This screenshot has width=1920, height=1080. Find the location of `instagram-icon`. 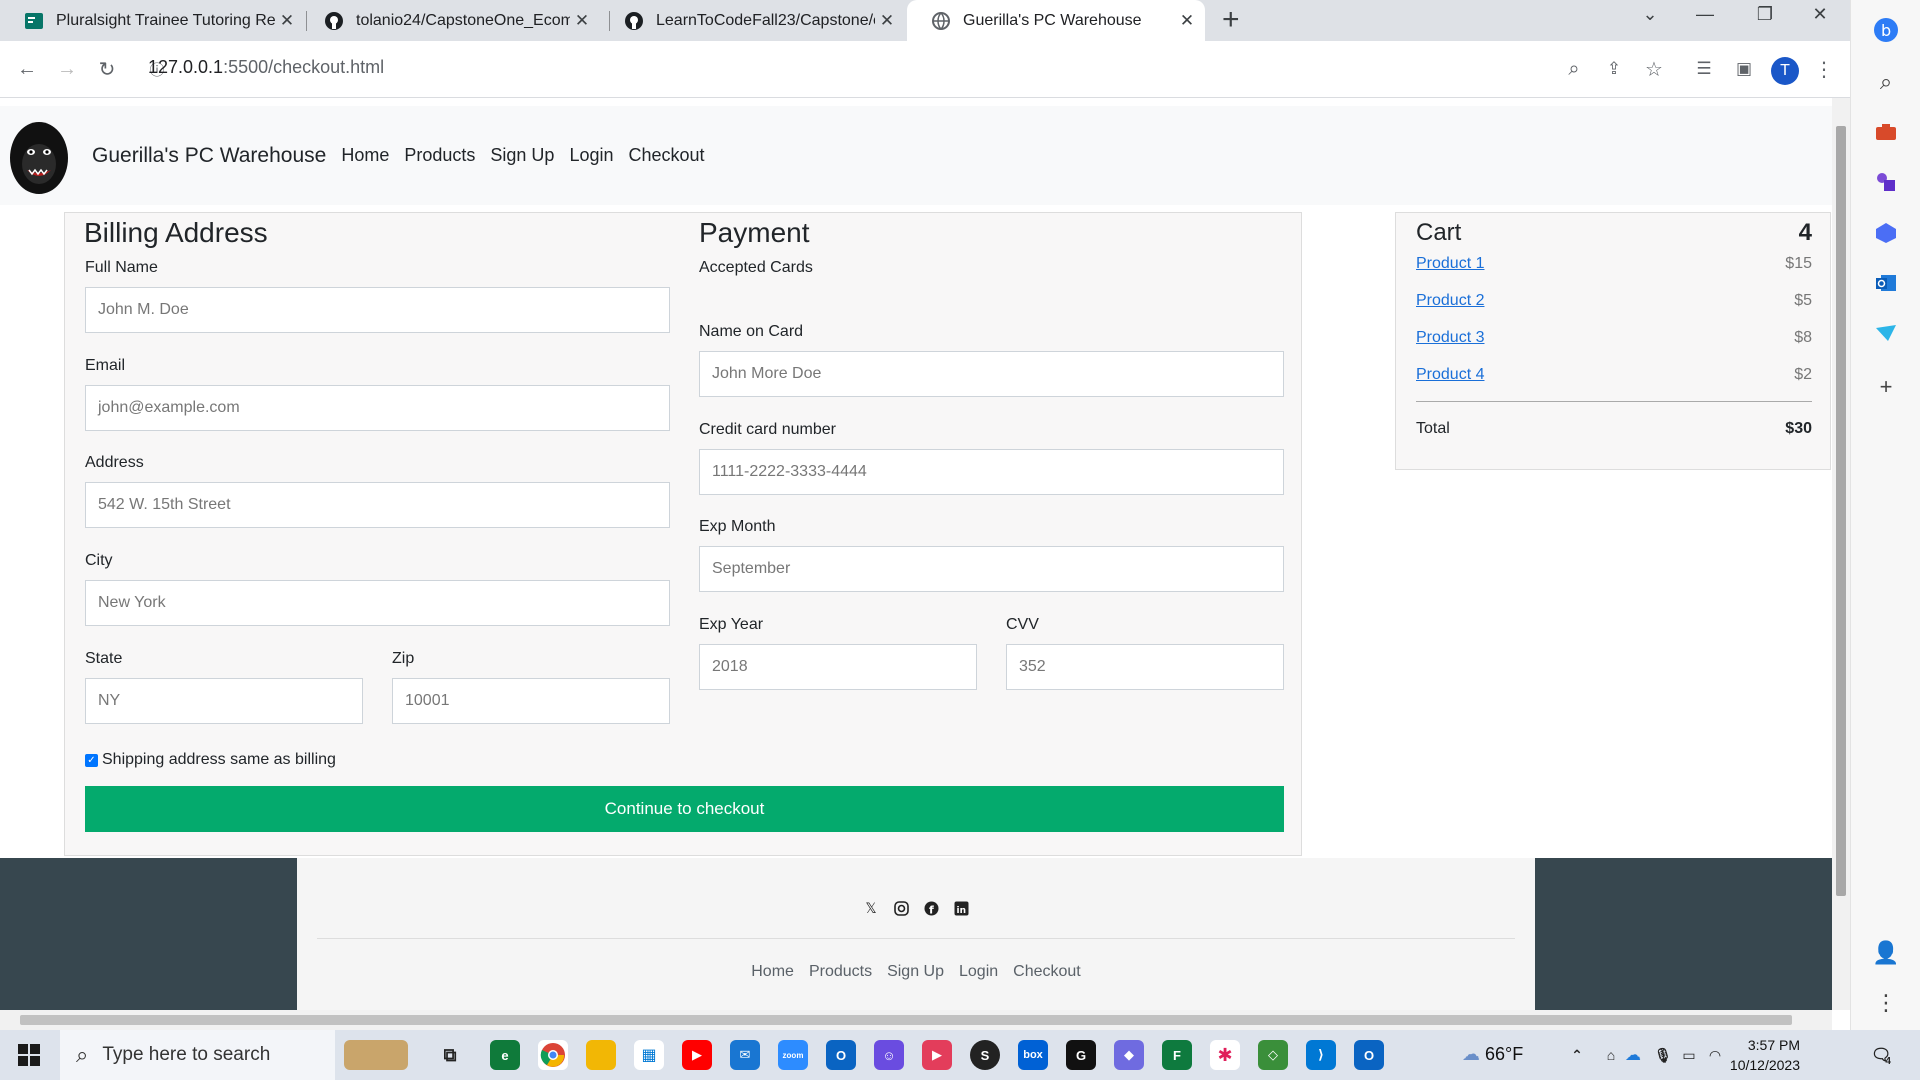

instagram-icon is located at coordinates (901, 908).